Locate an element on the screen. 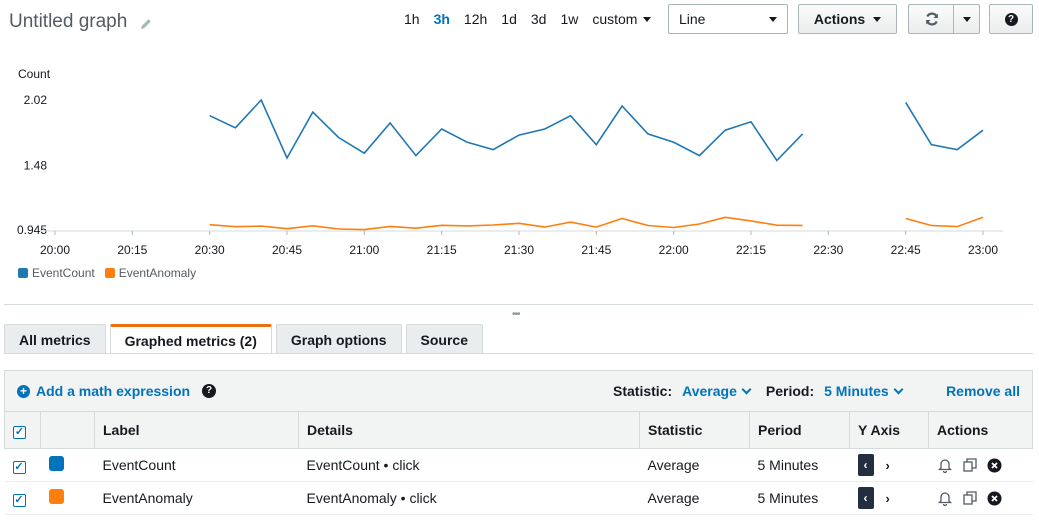 This screenshot has height=521, width=1039. x-tick-label: 20:00 is located at coordinates (55, 250).